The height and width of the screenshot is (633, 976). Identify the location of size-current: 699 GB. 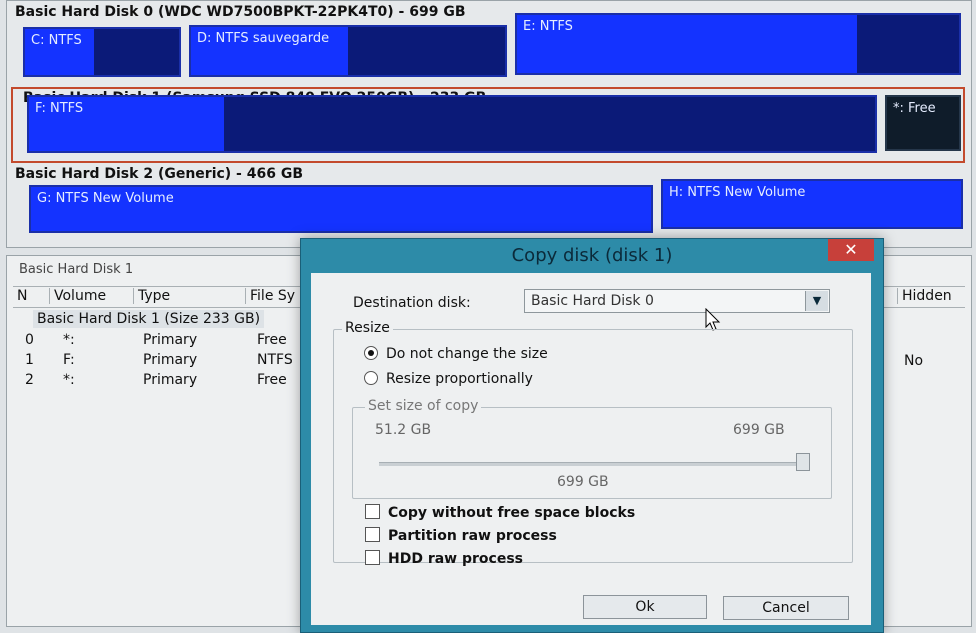
(583, 482).